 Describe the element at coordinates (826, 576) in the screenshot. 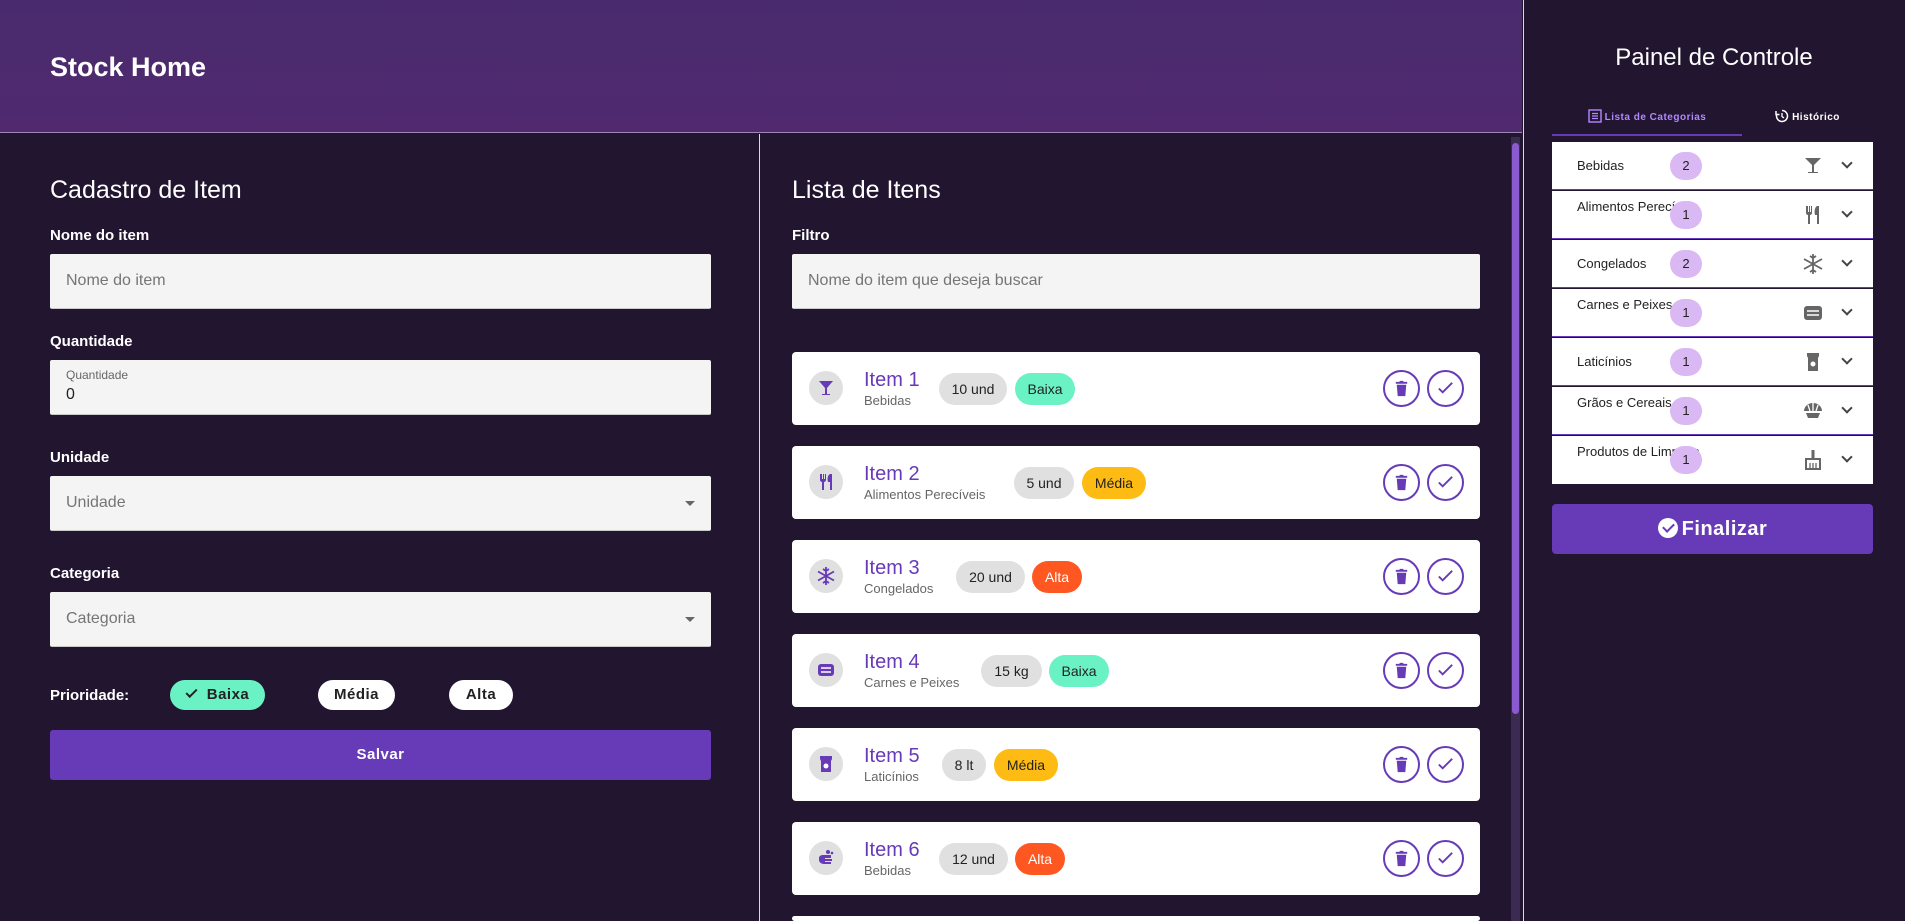

I see `snowflake-icon` at that location.